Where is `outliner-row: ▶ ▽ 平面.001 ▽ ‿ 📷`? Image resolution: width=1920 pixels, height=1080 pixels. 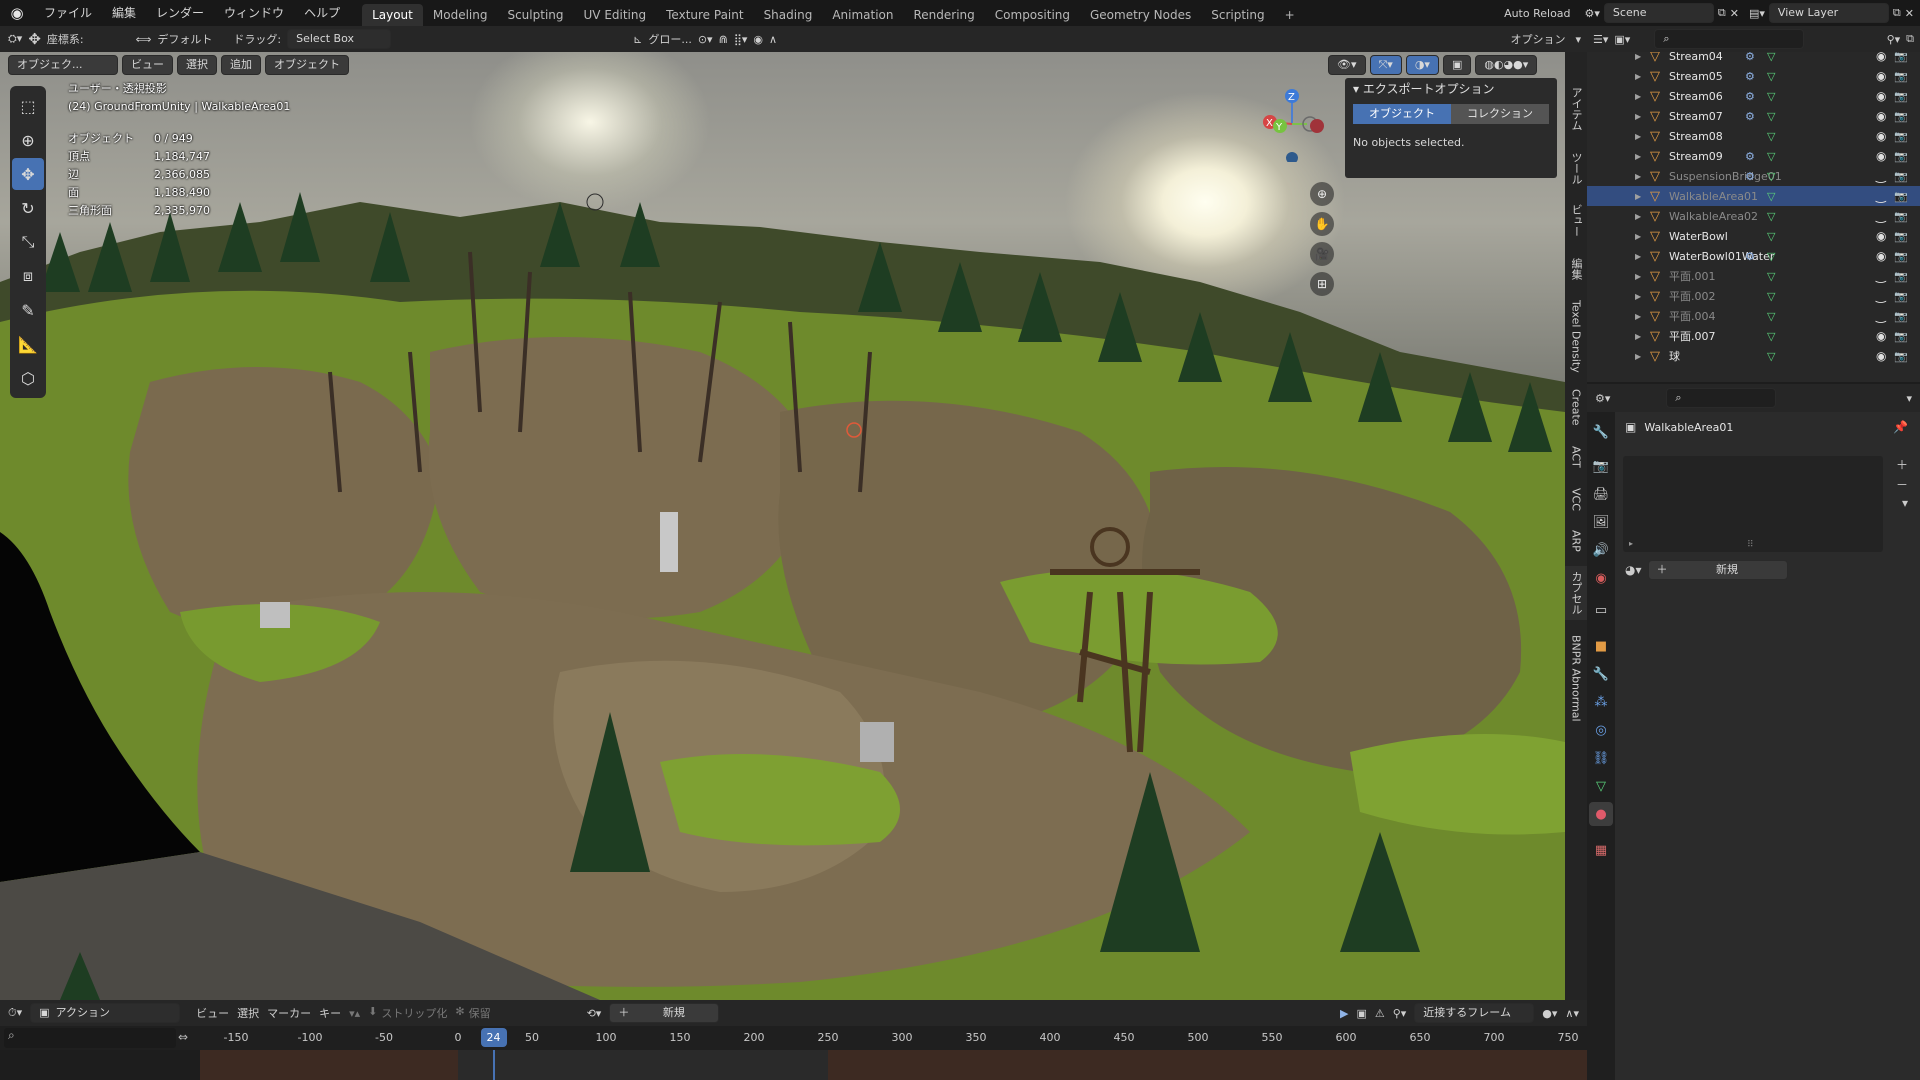
outliner-row: ▶ ▽ 平面.001 ▽ ‿ 📷 is located at coordinates (1753, 276).